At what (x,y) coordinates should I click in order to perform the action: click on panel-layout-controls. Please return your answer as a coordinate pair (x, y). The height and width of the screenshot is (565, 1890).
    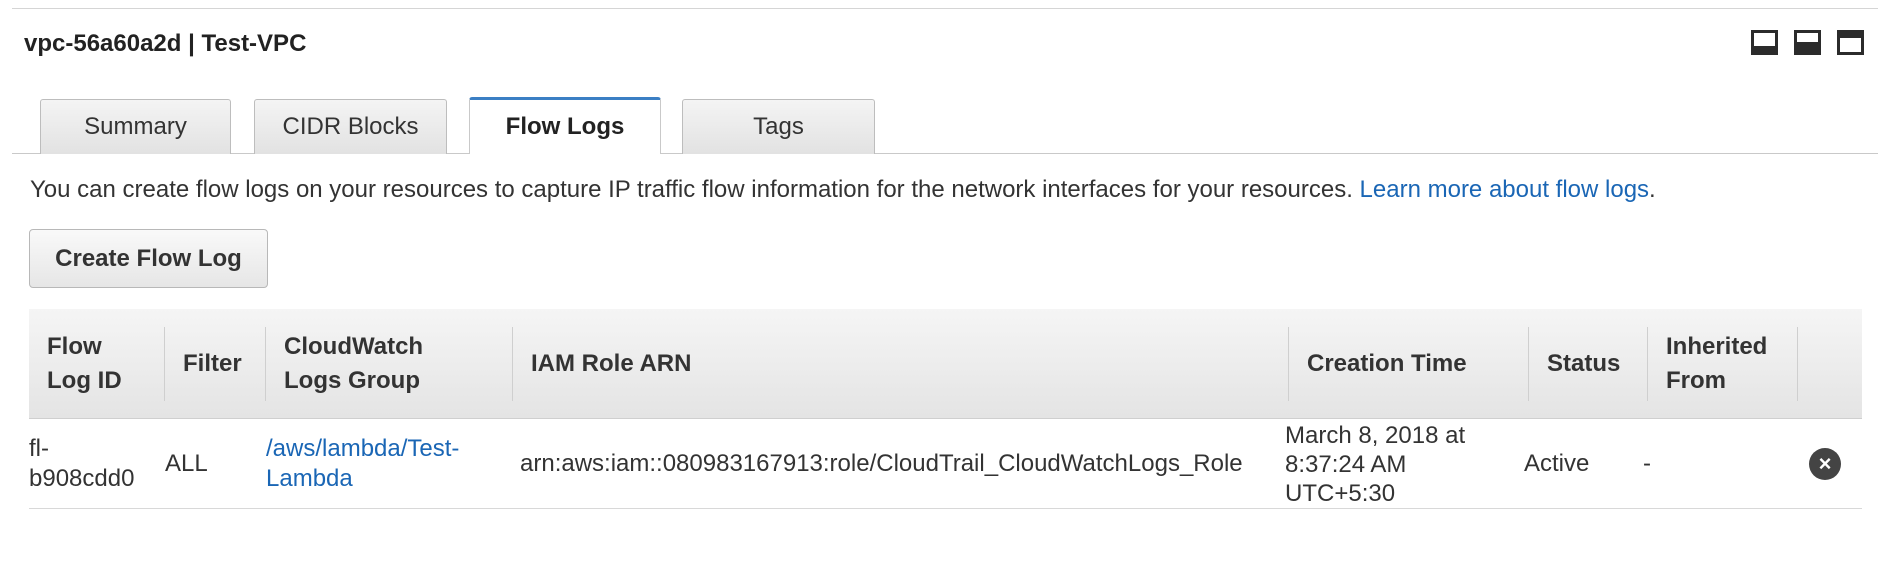
    Looking at the image, I should click on (1807, 42).